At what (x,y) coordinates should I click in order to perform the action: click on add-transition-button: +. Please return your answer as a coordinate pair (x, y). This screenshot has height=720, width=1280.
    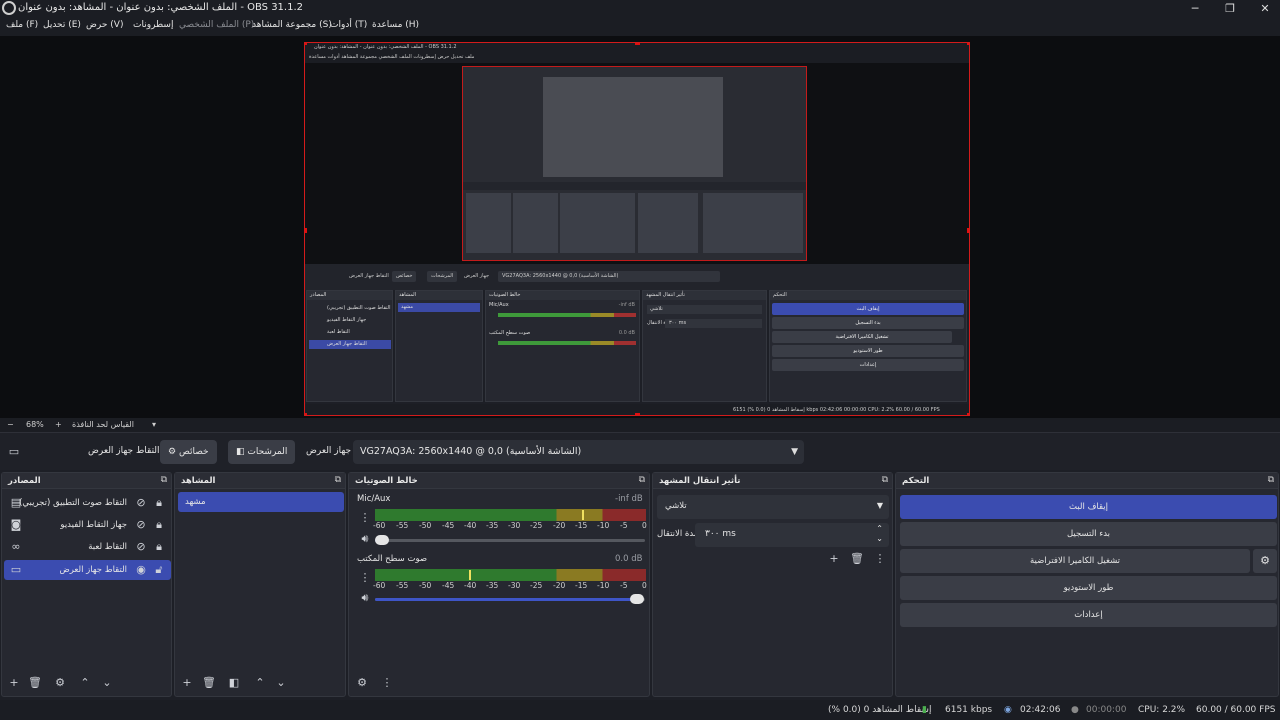
    Looking at the image, I should click on (834, 559).